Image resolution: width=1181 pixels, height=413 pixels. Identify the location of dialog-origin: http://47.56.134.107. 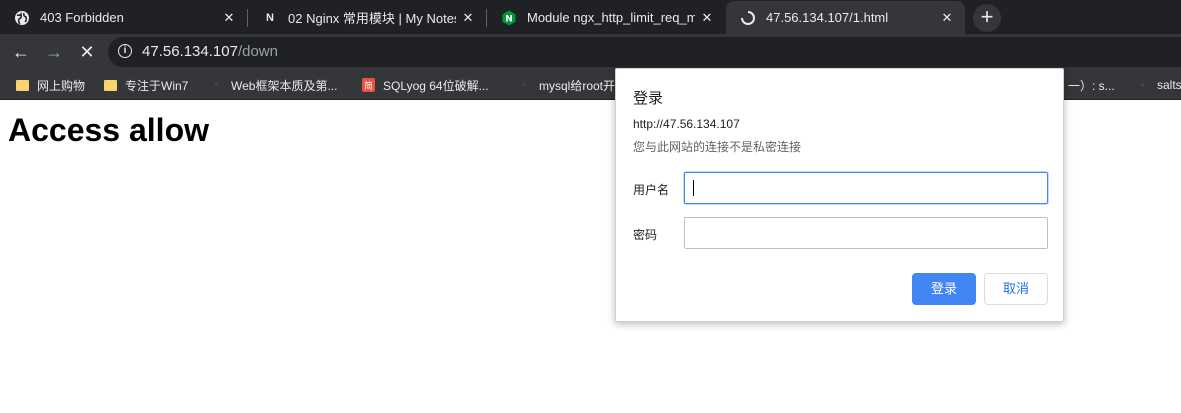
(686, 124).